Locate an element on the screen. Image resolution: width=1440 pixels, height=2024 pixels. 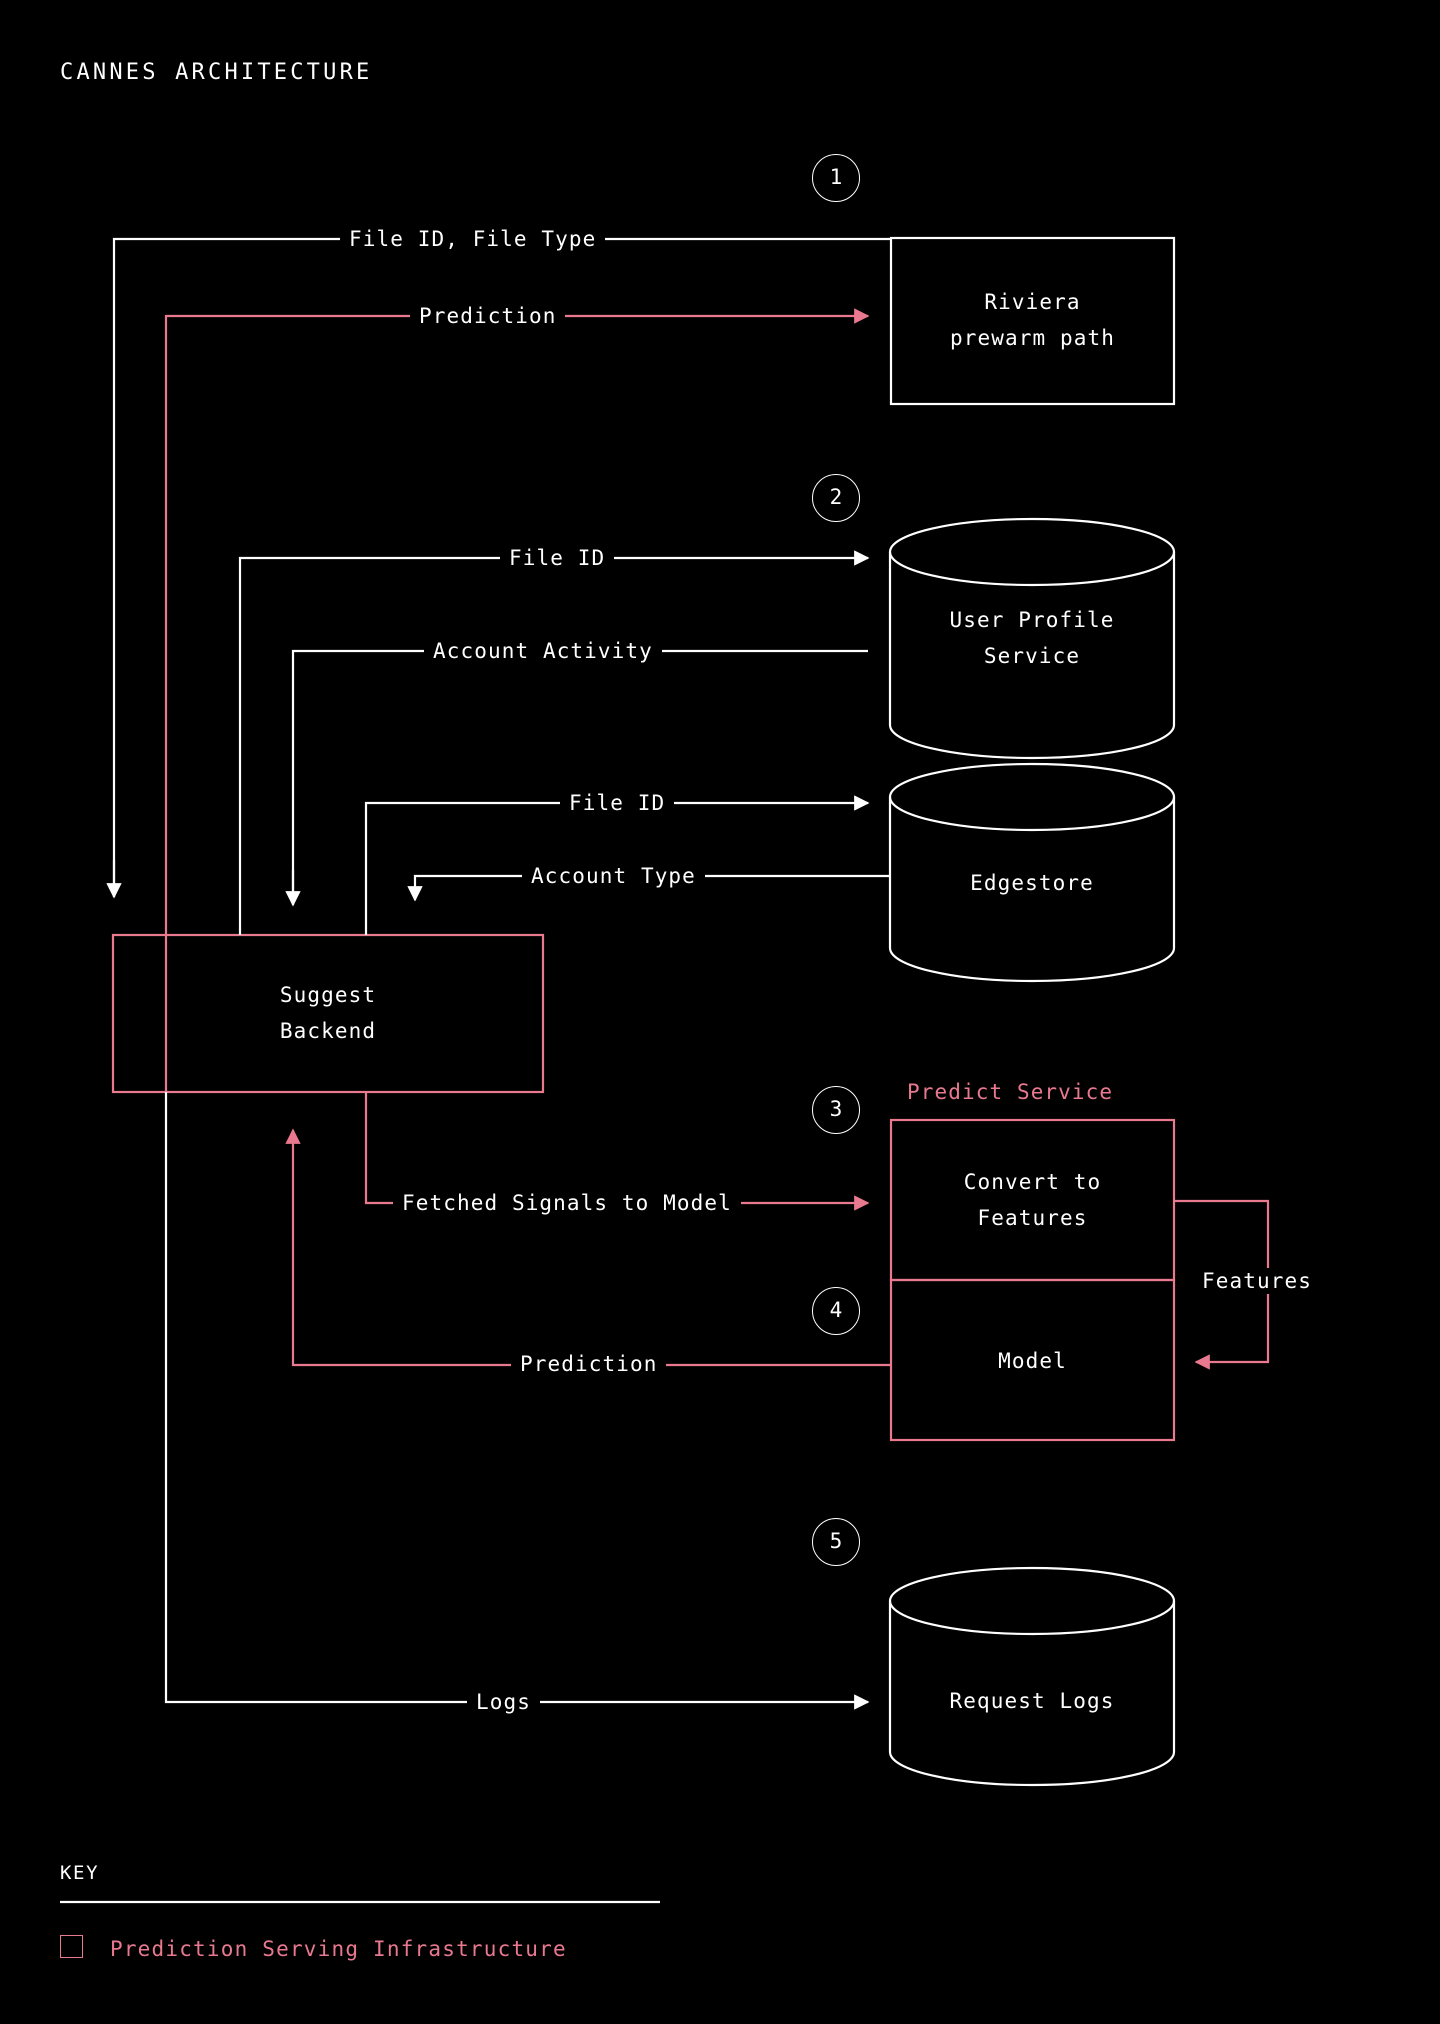
step-badge-2: 2 is located at coordinates (836, 498).